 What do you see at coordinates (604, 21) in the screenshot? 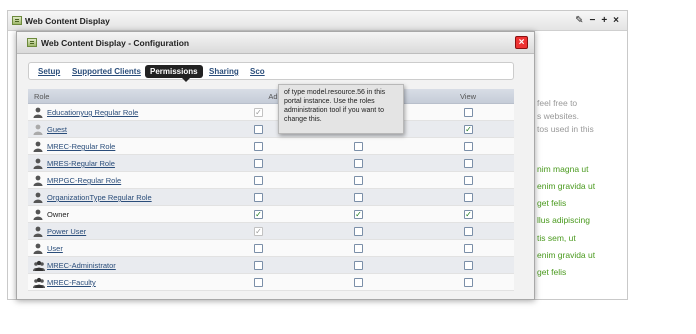
I see `maximize-icon: +` at bounding box center [604, 21].